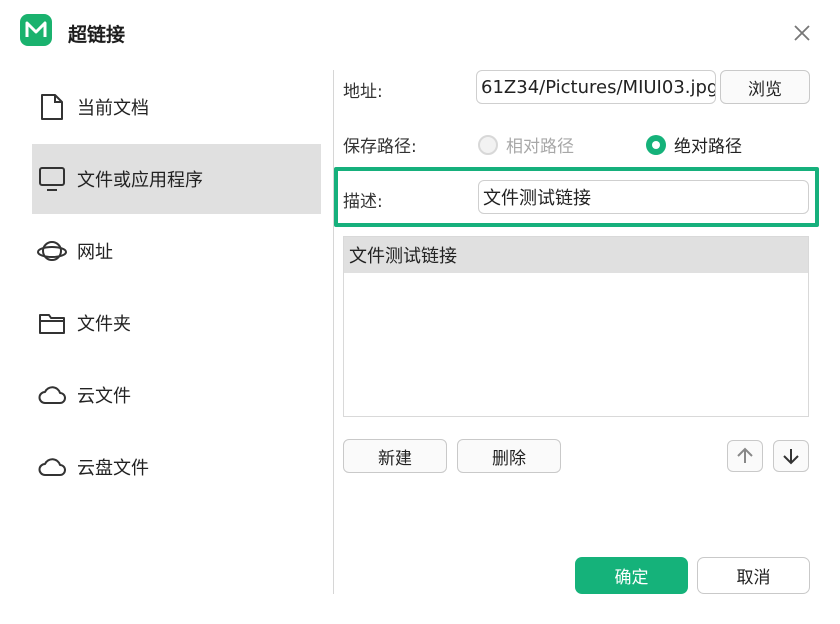 This screenshot has width=840, height=624. What do you see at coordinates (52, 323) in the screenshot?
I see `folder-icon` at bounding box center [52, 323].